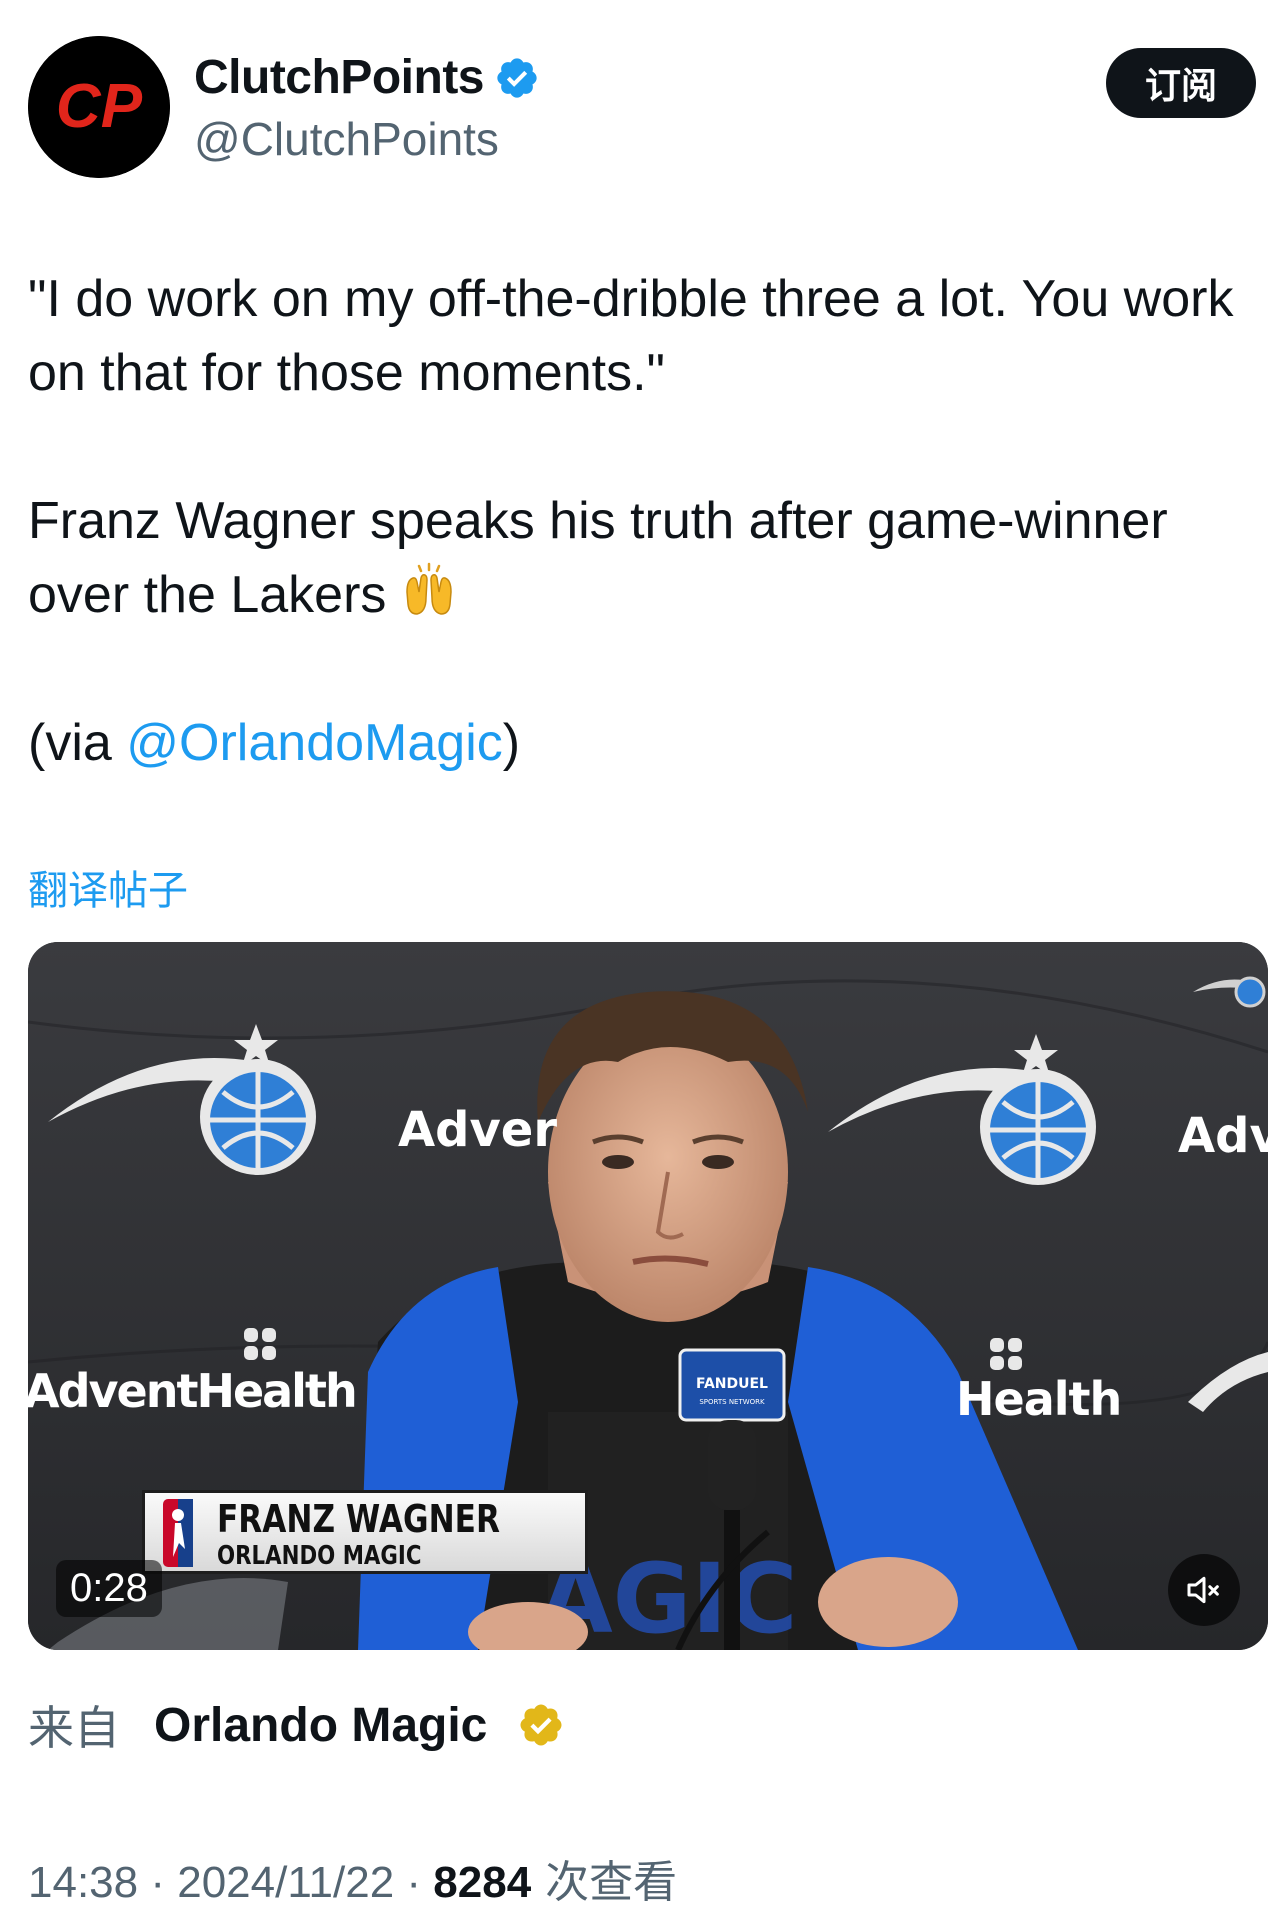 This screenshot has width=1284, height=1910. What do you see at coordinates (109, 1588) in the screenshot?
I see `video-duration: 0:28` at bounding box center [109, 1588].